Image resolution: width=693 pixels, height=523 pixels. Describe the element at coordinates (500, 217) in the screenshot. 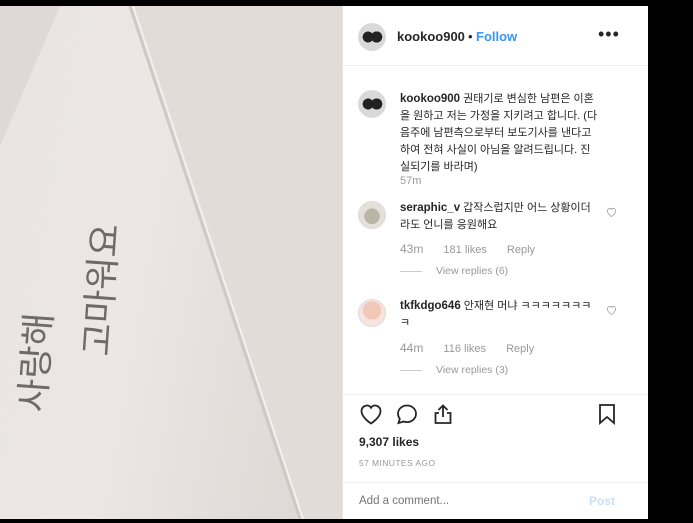

I see `comment: seraphic_v 갑작스럽지만 어느 상황이더라도 언니를 응원해요` at that location.